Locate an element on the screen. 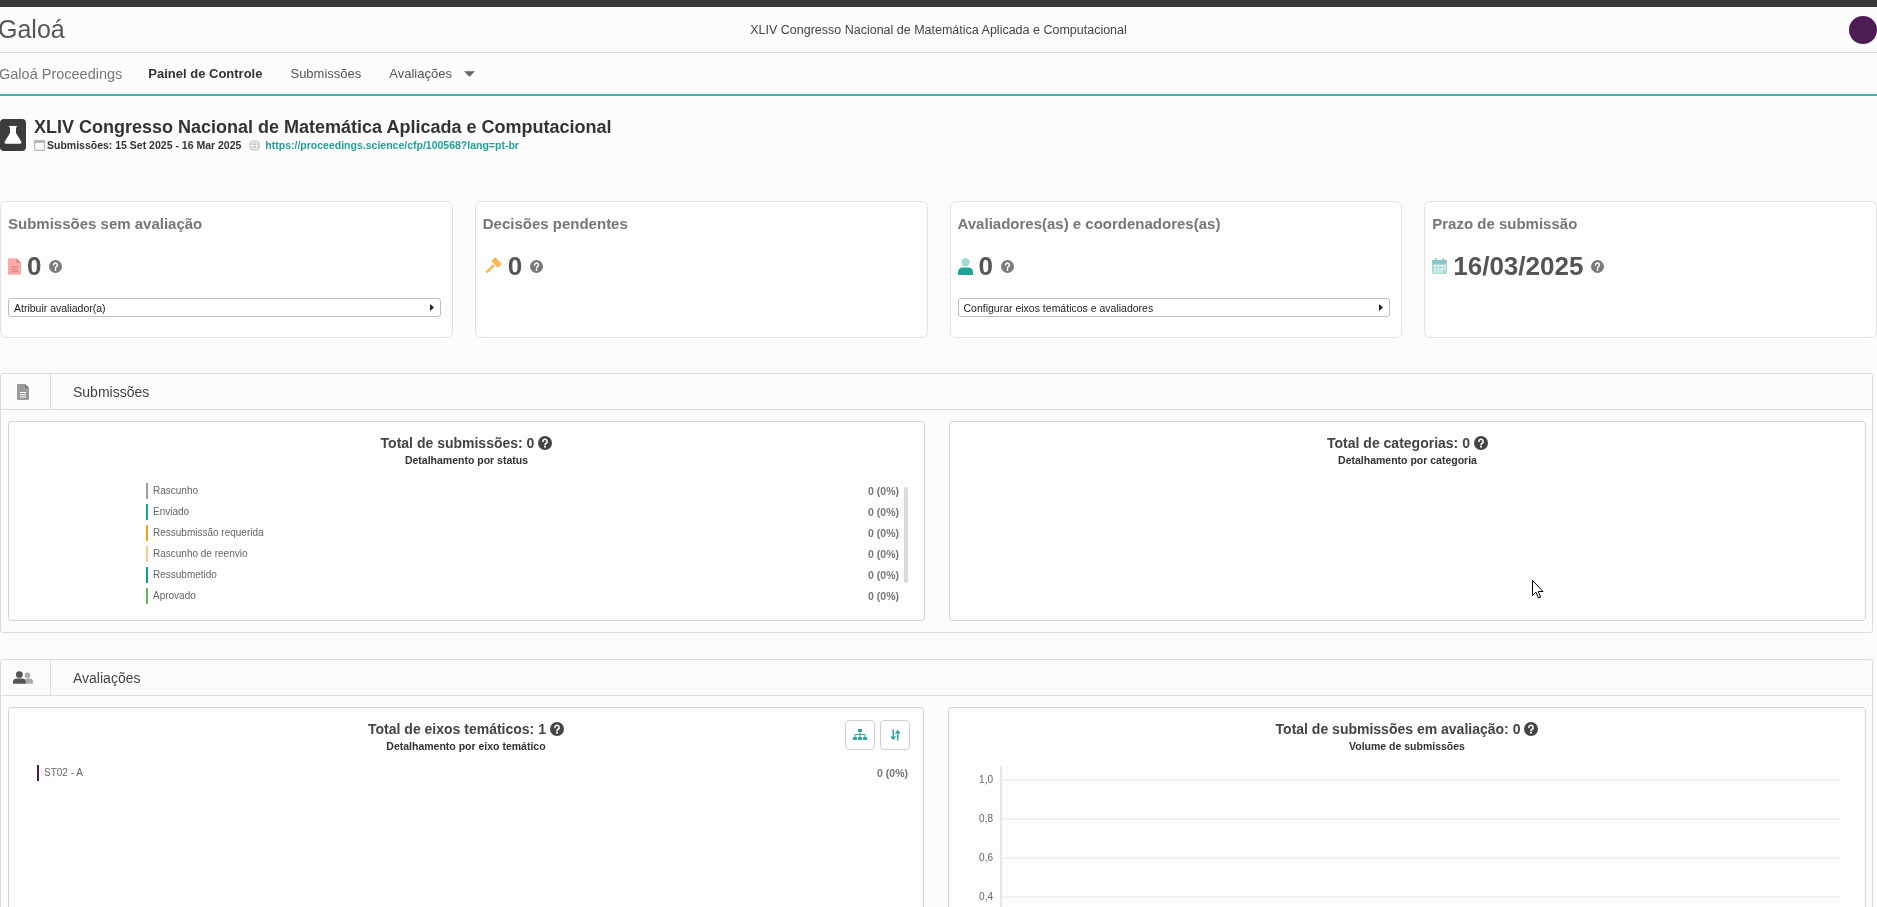  action-dropdown: Configurar eixos temáticos e avaliadores is located at coordinates (1174, 307).